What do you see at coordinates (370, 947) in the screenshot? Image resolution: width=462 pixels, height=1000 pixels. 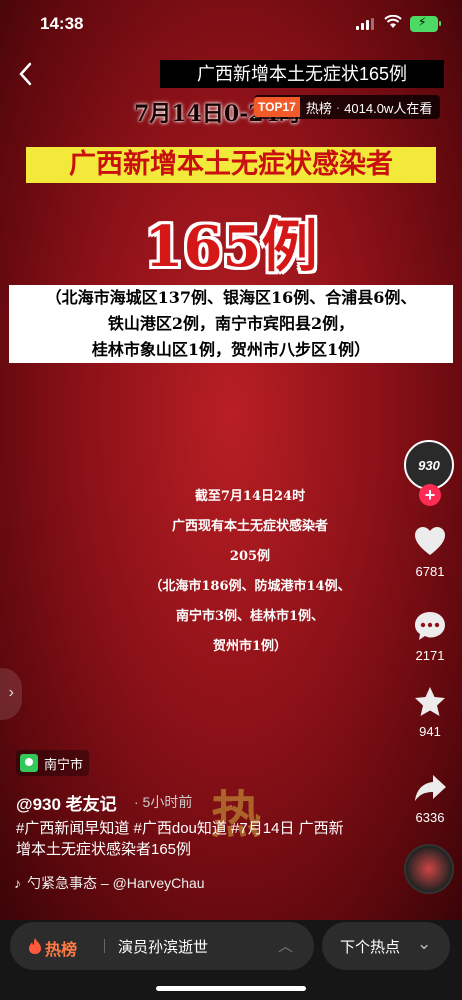 I see `next-hotspot-label: 下个热点` at bounding box center [370, 947].